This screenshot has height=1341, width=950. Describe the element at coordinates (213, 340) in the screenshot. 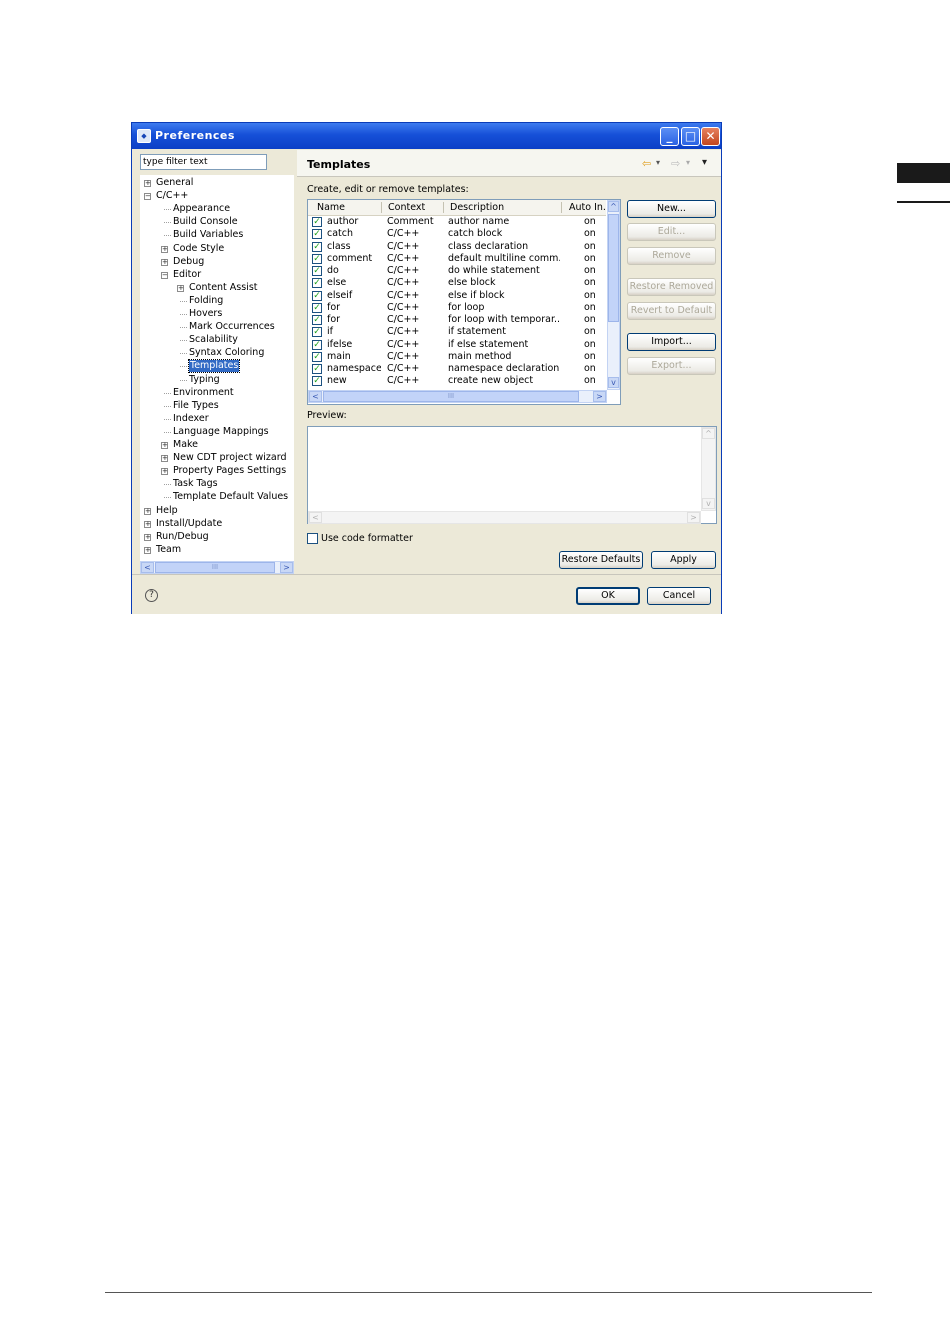

I see `tree-item: Scalability` at that location.